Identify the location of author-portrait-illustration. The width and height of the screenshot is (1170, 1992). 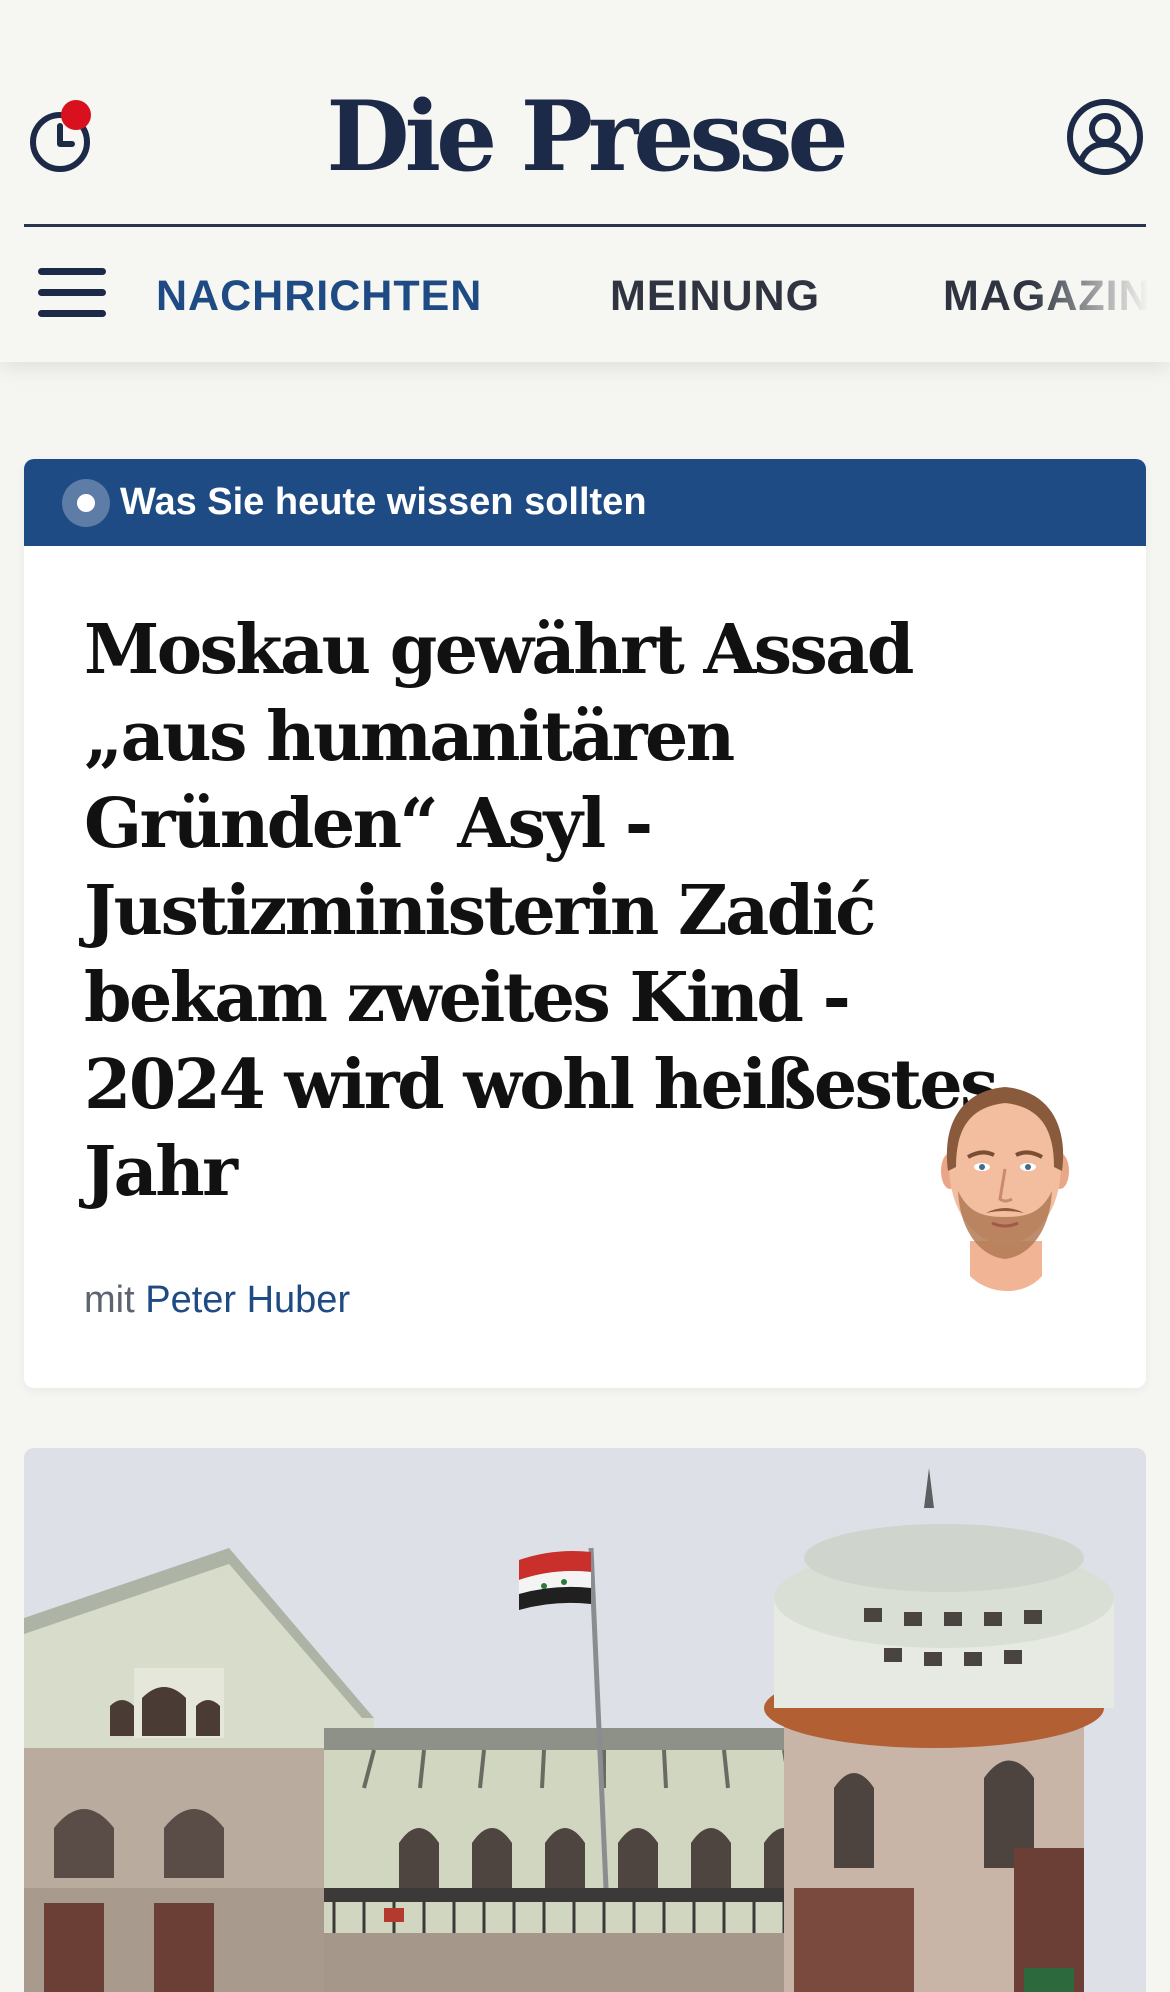
(1005, 1189).